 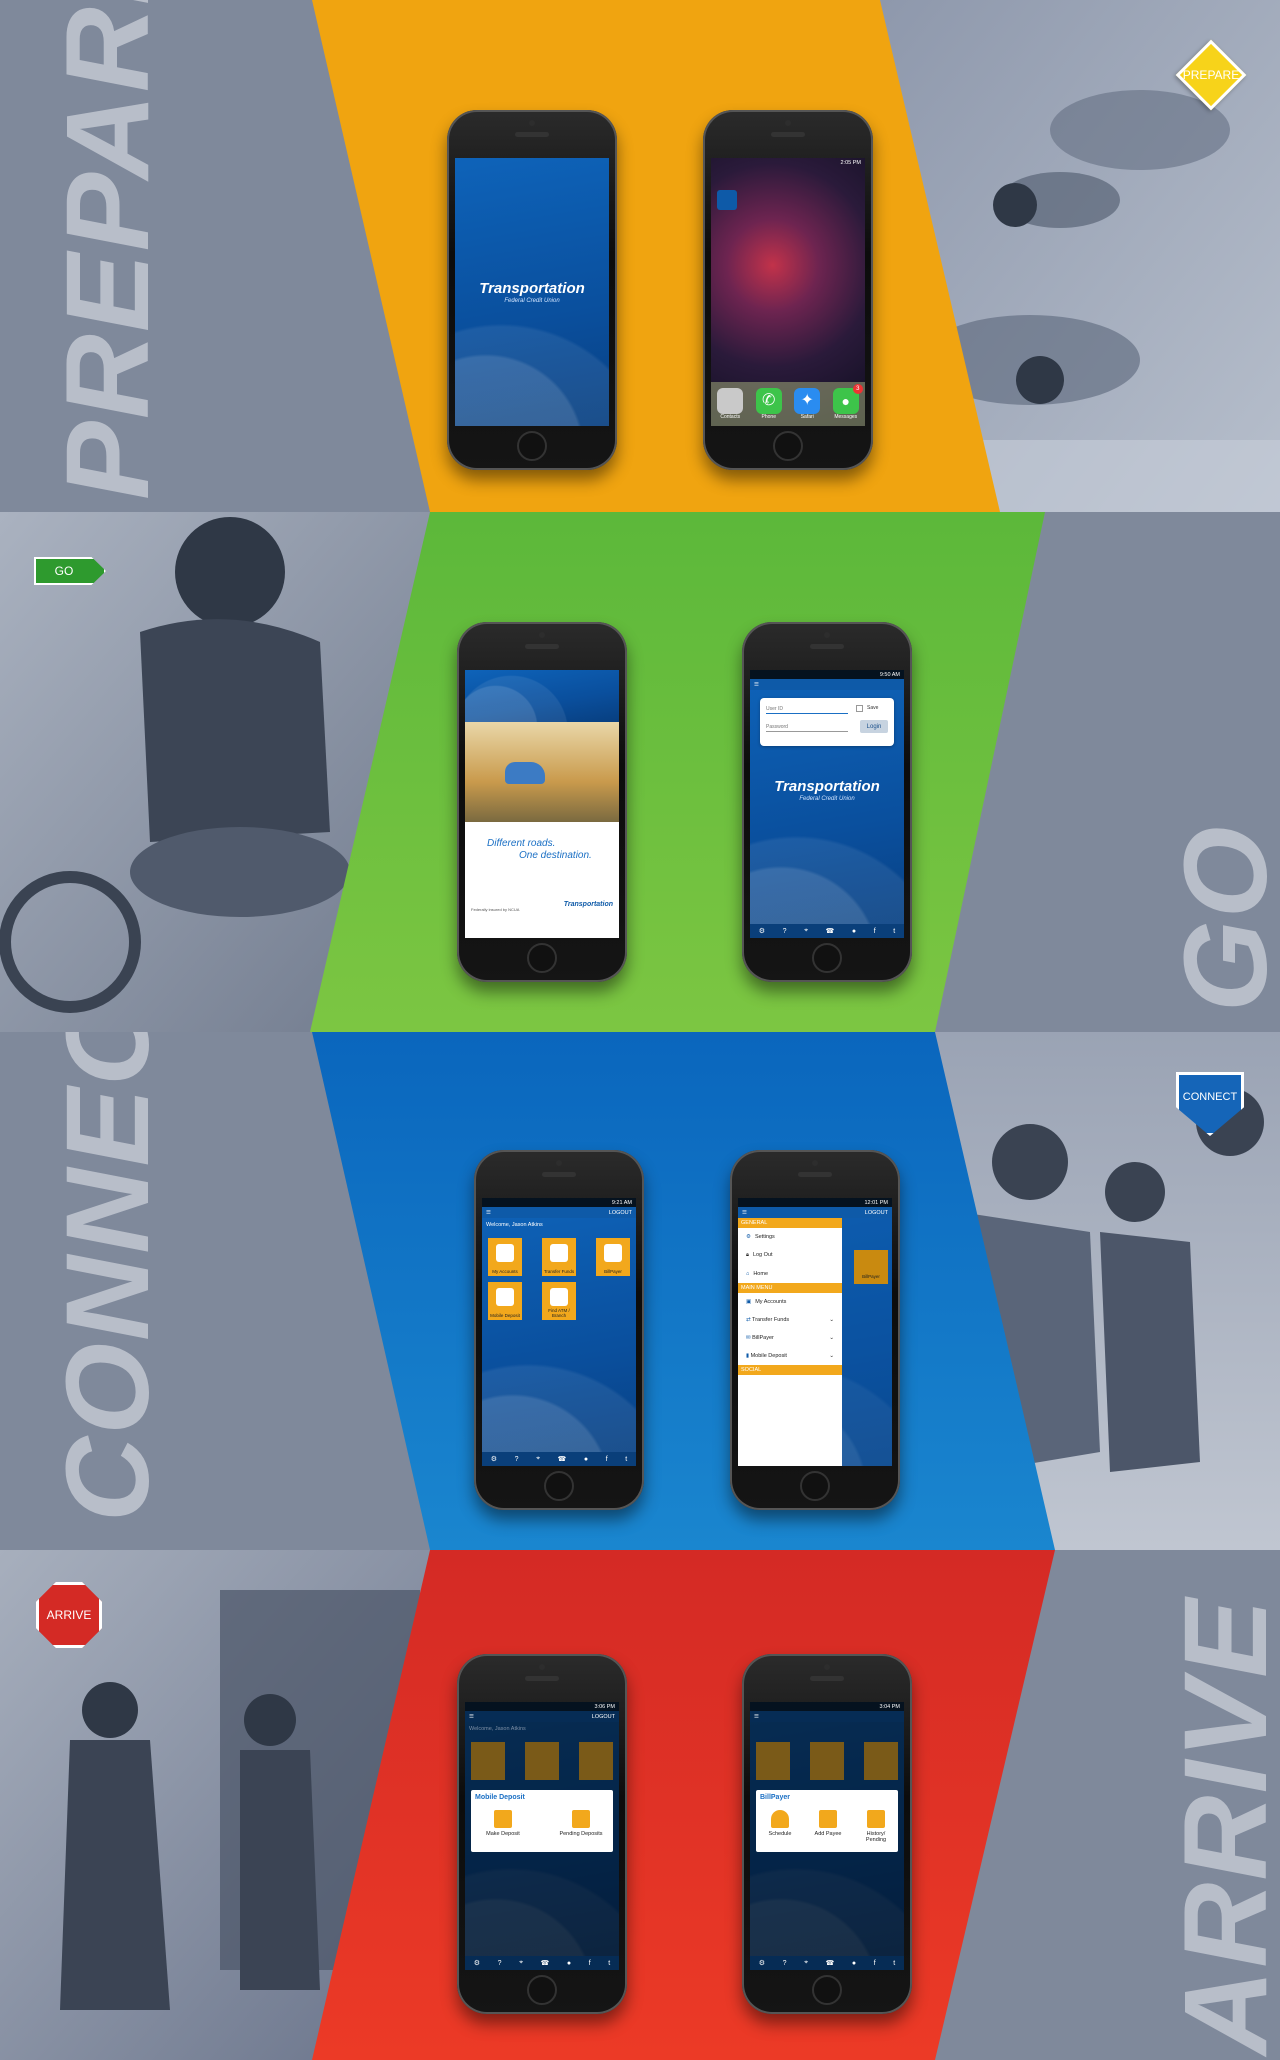 What do you see at coordinates (532, 288) in the screenshot?
I see `splash-logo: Transportation` at bounding box center [532, 288].